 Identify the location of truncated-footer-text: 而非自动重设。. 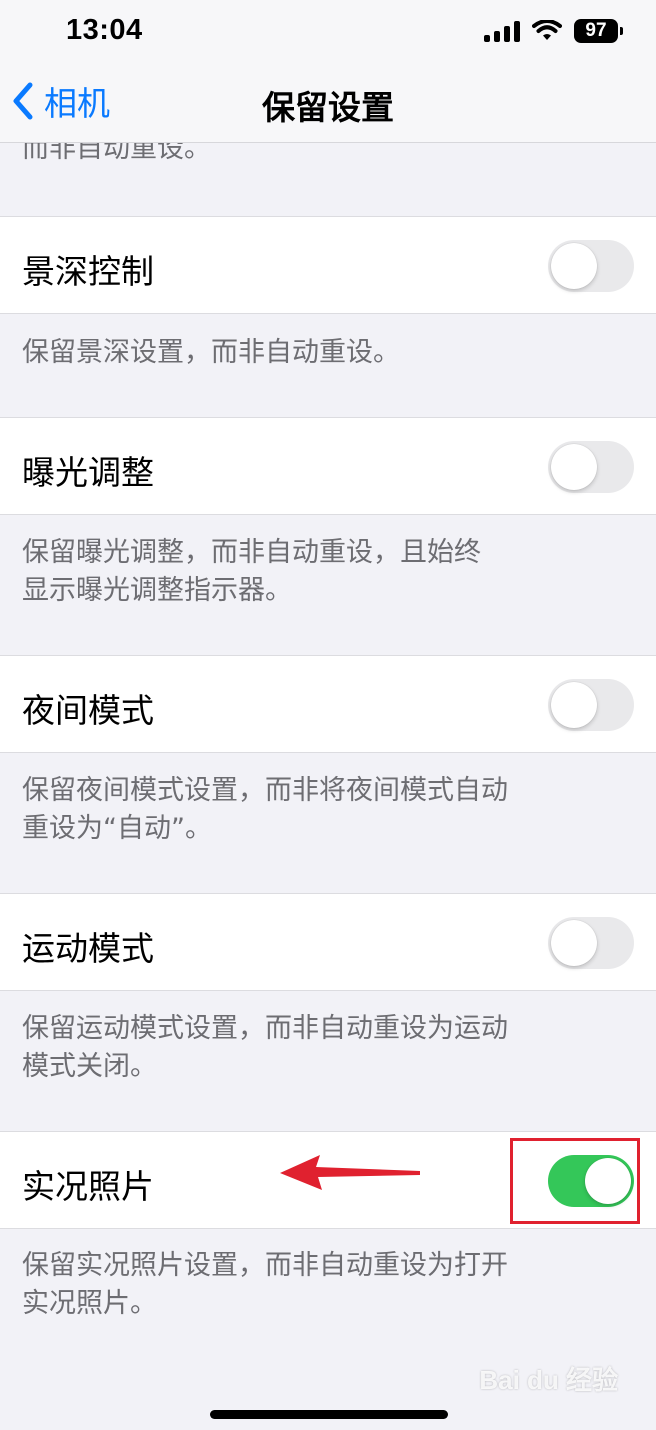
(116, 153).